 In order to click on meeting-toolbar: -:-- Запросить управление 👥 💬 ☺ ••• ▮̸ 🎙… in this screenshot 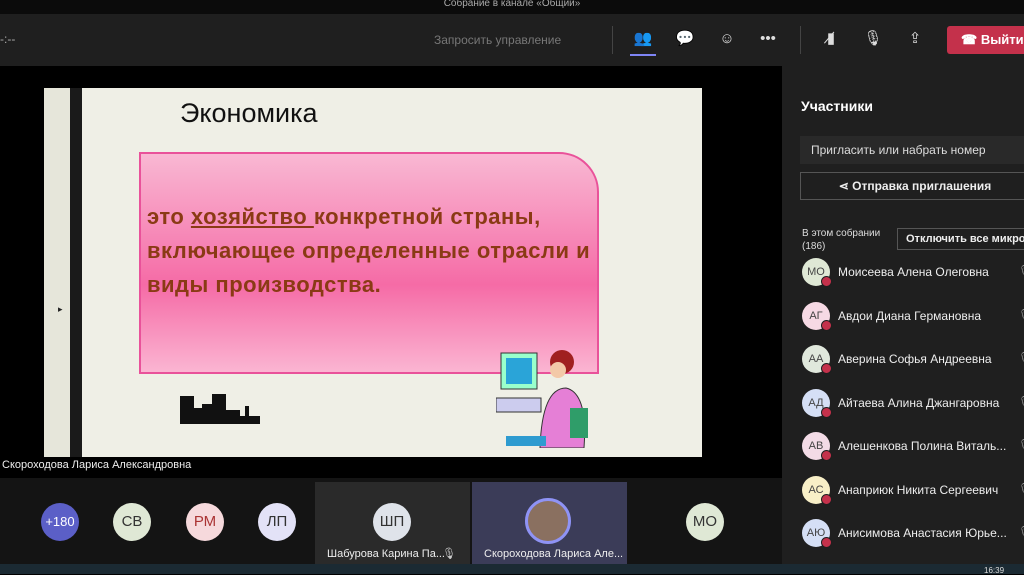, I will do `click(512, 40)`.